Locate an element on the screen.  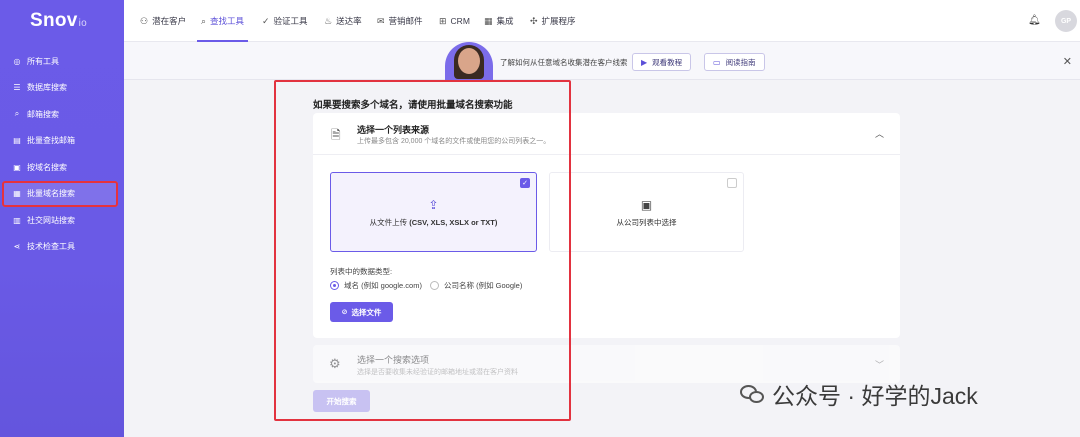
watermark: 公众号 · 好学的Jack is located at coordinates (859, 394).